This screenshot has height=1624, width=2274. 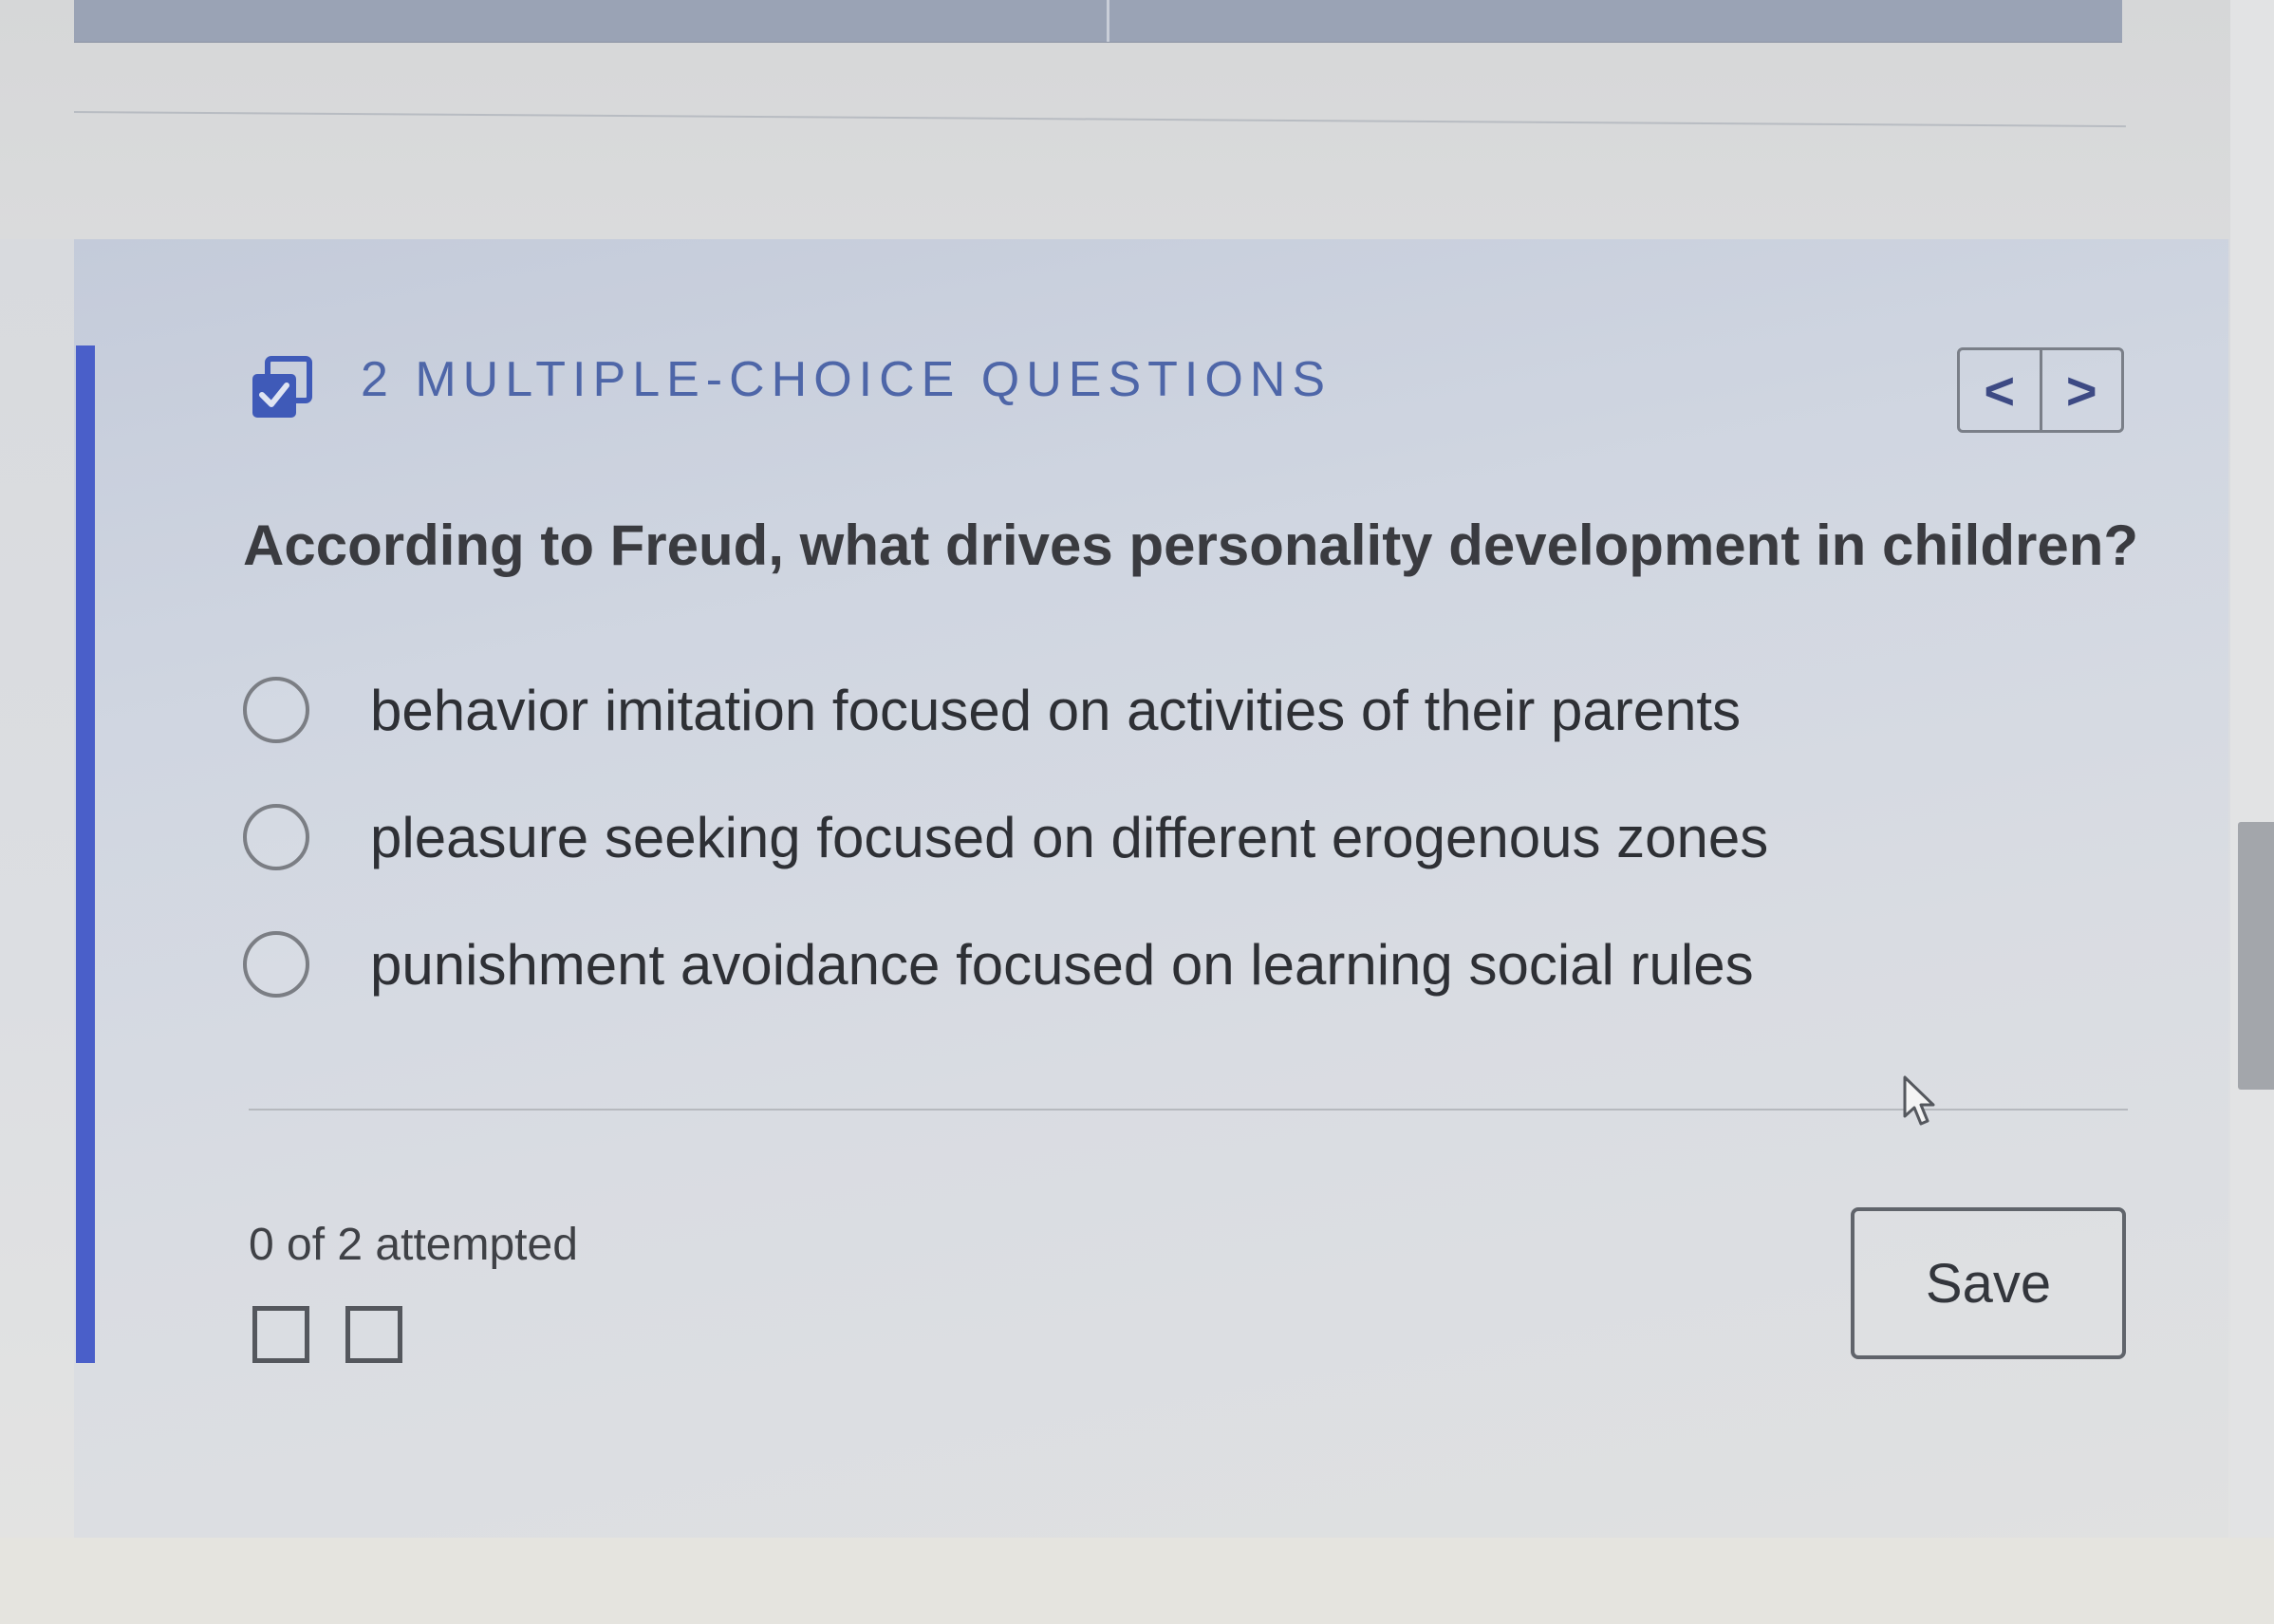 What do you see at coordinates (282, 387) in the screenshot?
I see `multiple-choice-icon` at bounding box center [282, 387].